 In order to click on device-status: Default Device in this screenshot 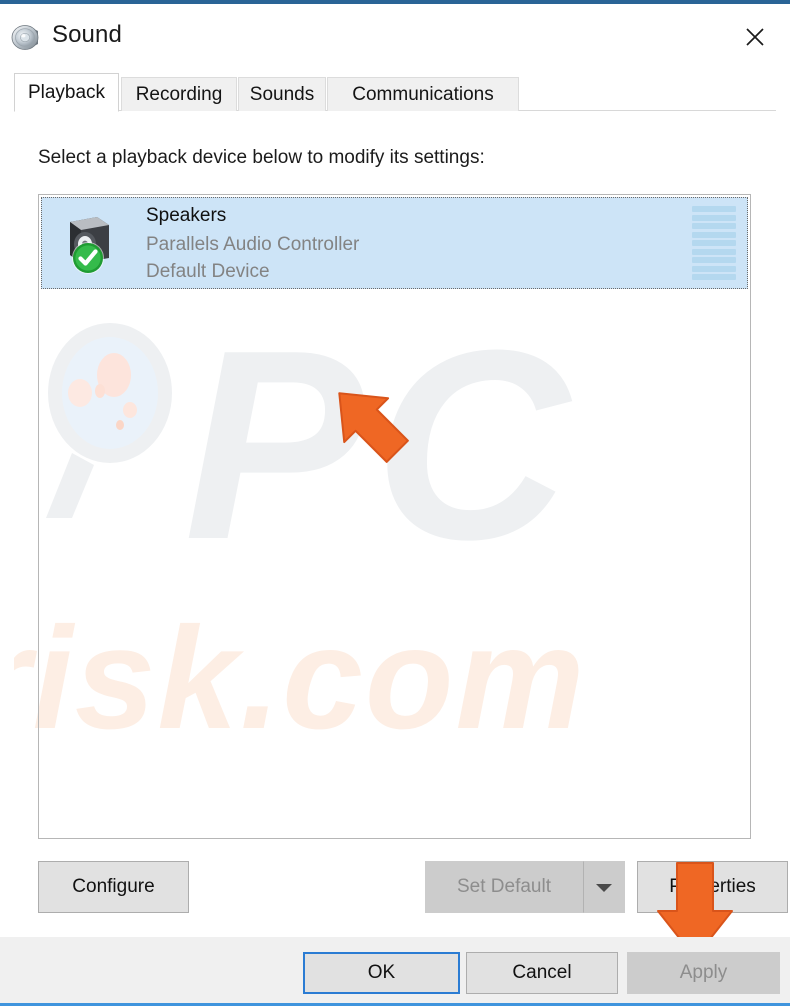, I will do `click(208, 271)`.